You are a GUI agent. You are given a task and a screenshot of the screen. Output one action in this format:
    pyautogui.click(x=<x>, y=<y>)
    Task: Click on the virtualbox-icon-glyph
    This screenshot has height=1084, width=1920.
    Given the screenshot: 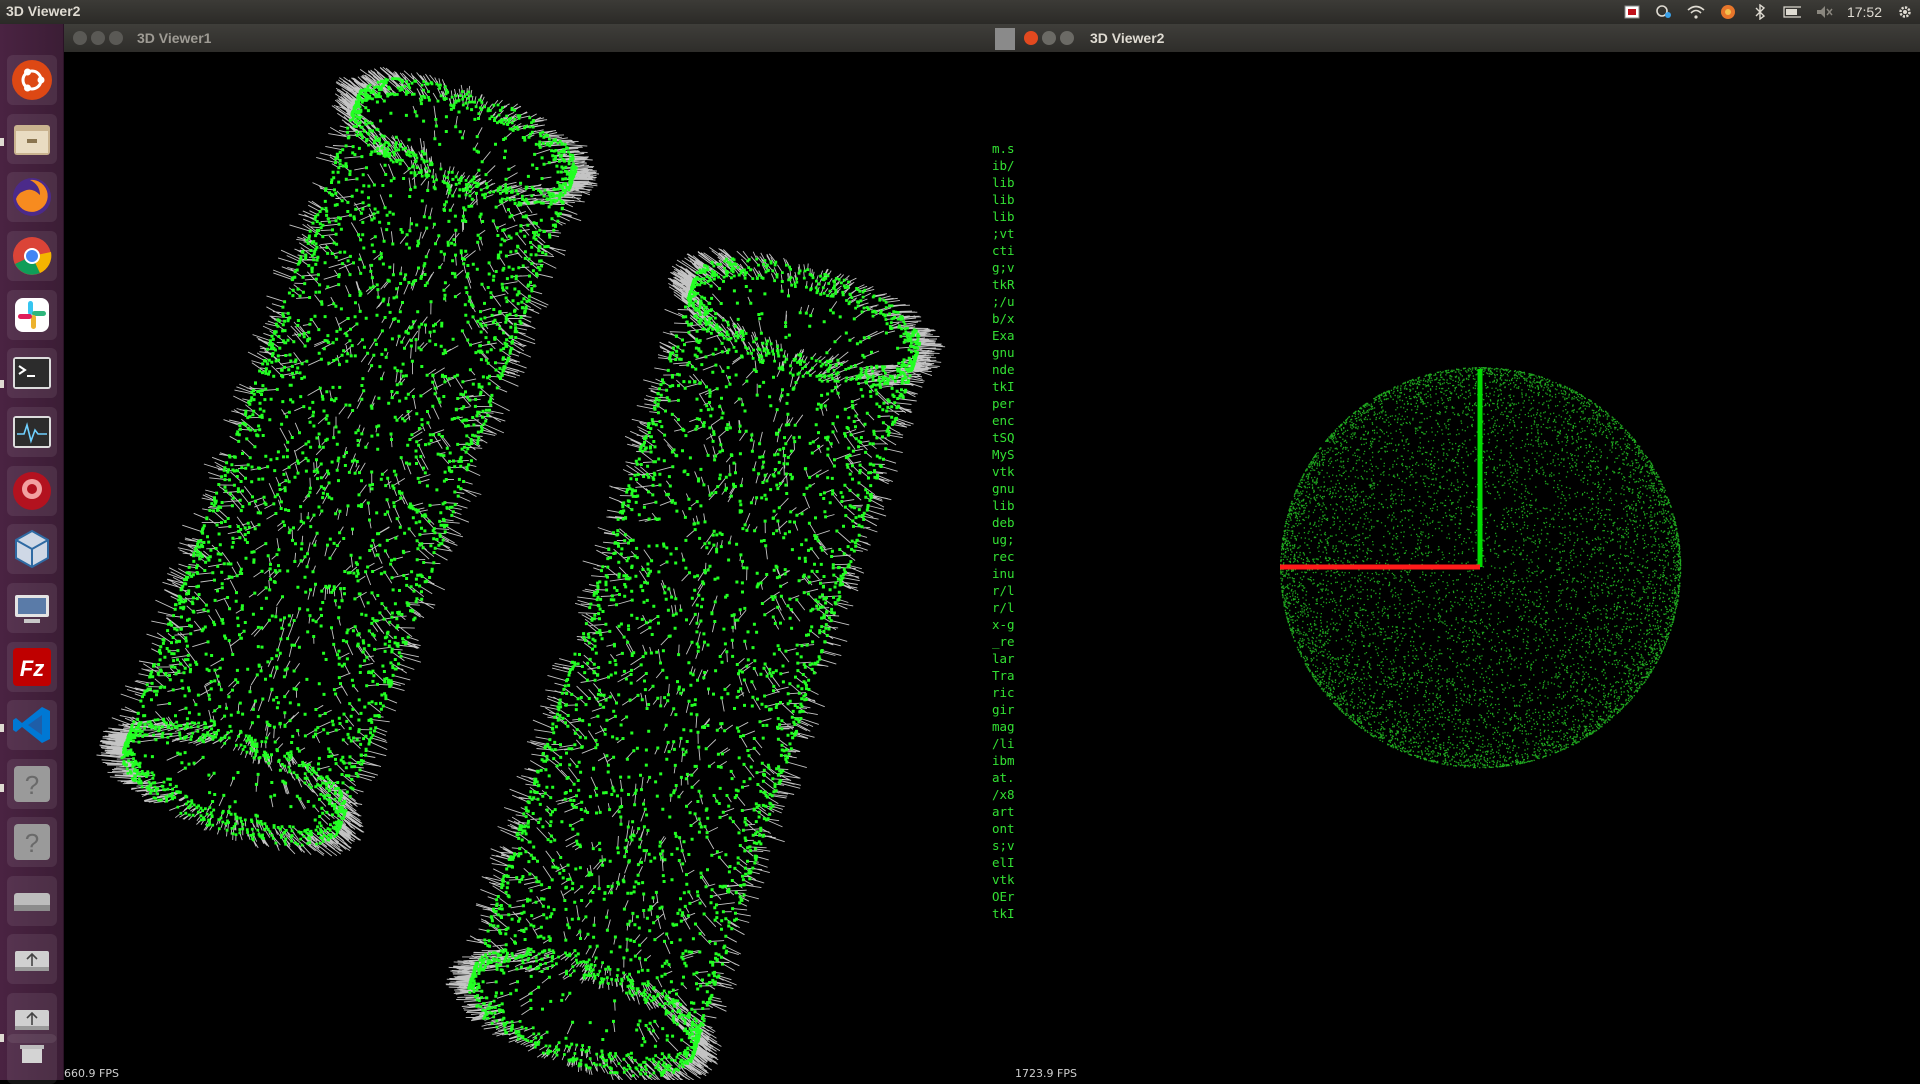 What is the action you would take?
    pyautogui.click(x=32, y=549)
    